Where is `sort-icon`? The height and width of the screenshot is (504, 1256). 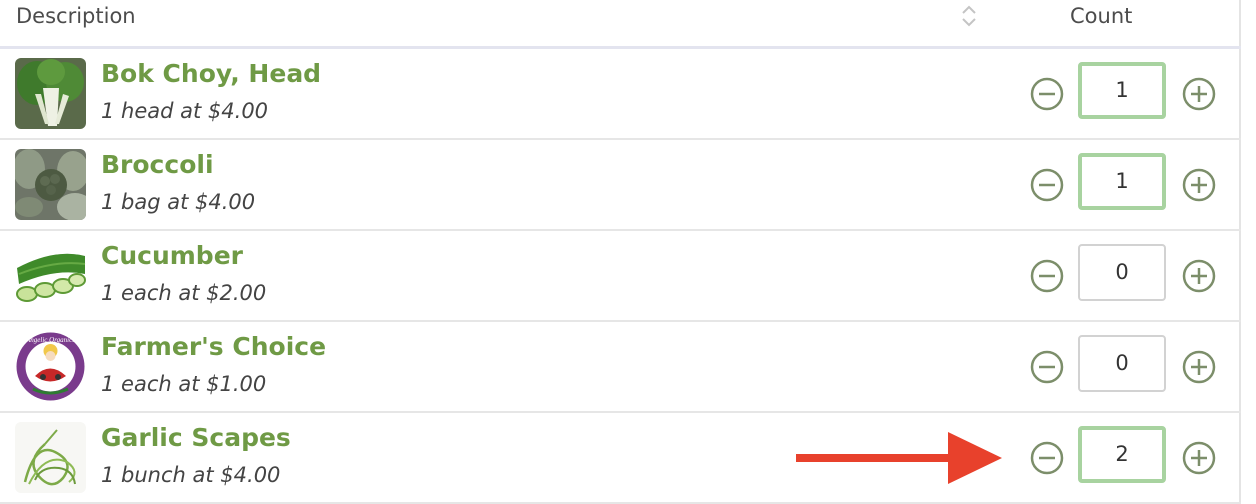
sort-icon is located at coordinates (969, 16).